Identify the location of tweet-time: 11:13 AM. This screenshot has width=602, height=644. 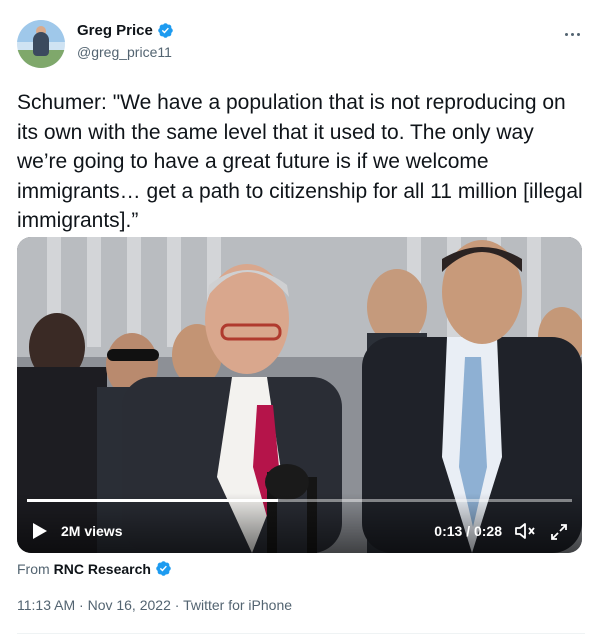
(46, 605).